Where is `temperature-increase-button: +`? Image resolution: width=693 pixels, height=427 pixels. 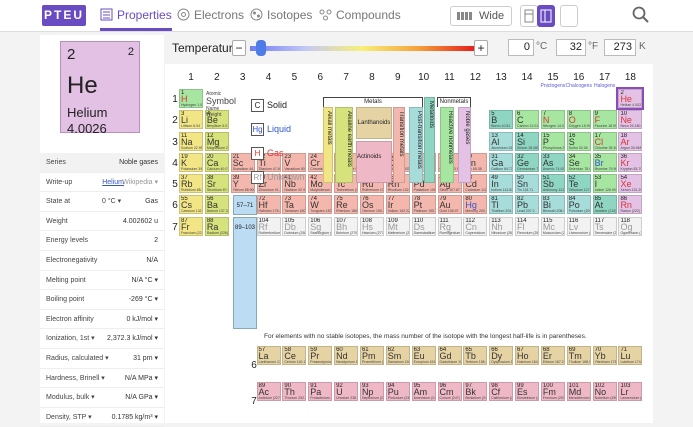 temperature-increase-button: + is located at coordinates (481, 48).